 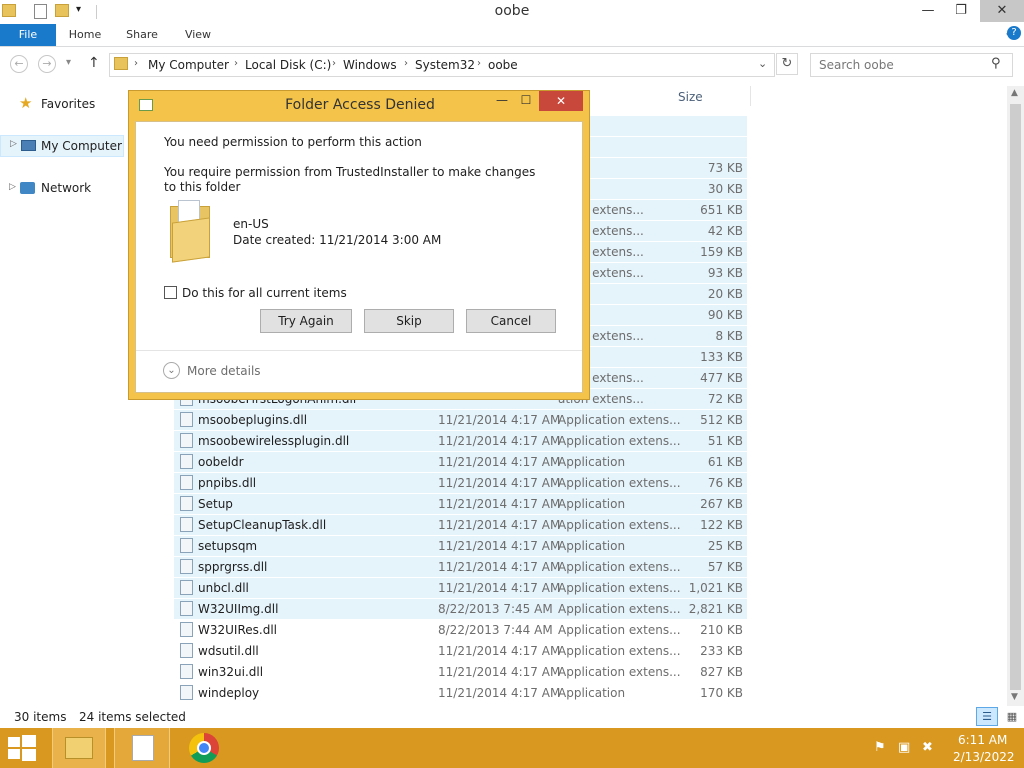 What do you see at coordinates (725, 273) in the screenshot?
I see `file-size: 93 KB` at bounding box center [725, 273].